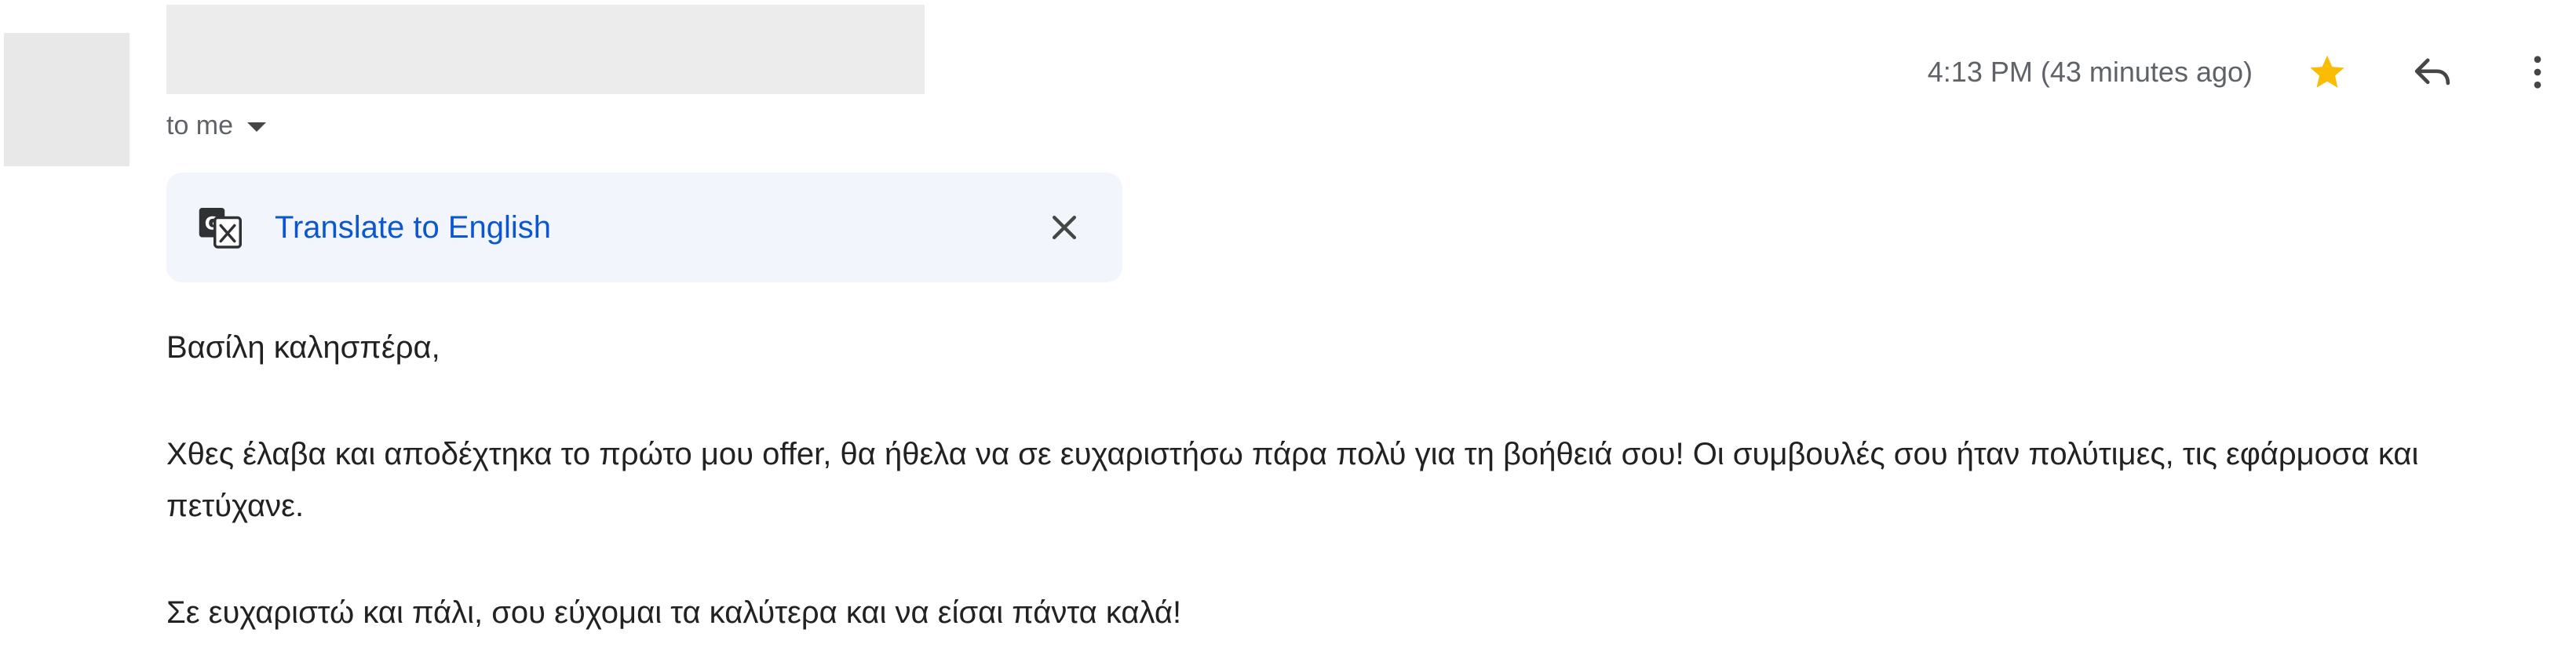  What do you see at coordinates (545, 50) in the screenshot?
I see `sender-name-placeholder` at bounding box center [545, 50].